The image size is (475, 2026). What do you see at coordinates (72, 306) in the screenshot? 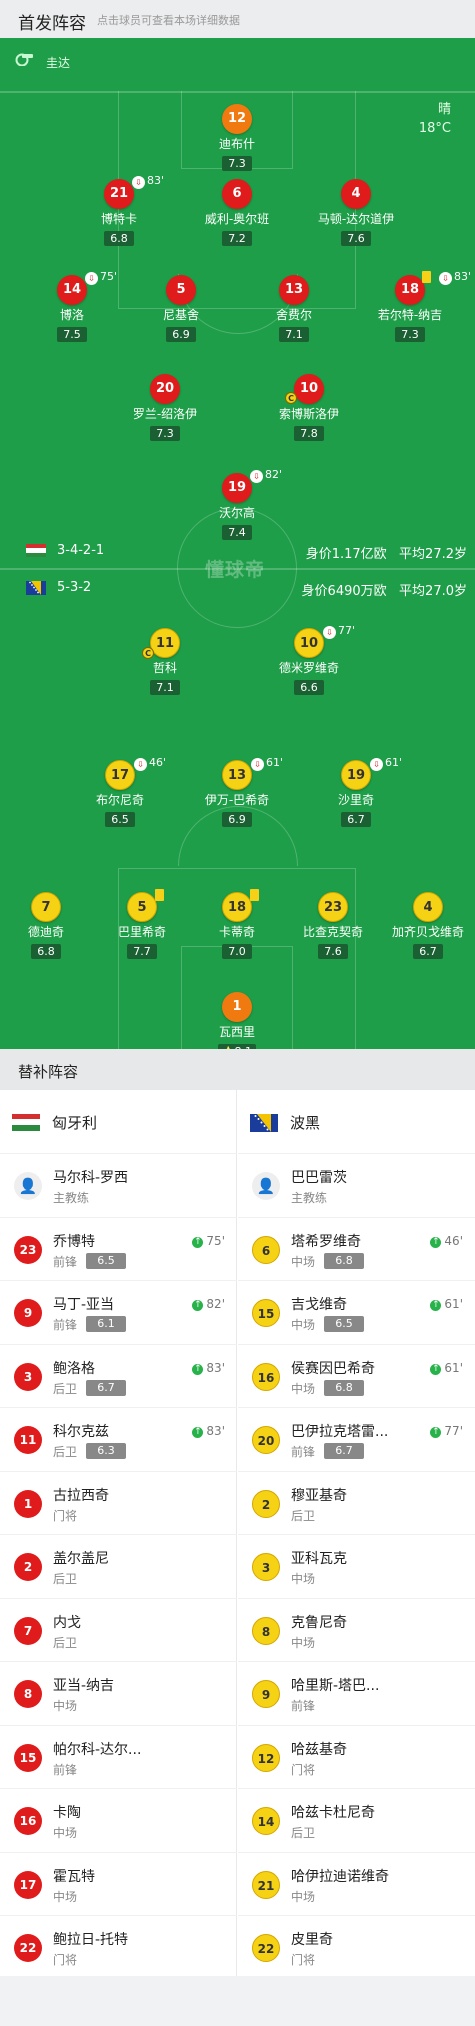
I see `player-home: 14 ⇩ 75' 博洛 7.5` at bounding box center [72, 306].